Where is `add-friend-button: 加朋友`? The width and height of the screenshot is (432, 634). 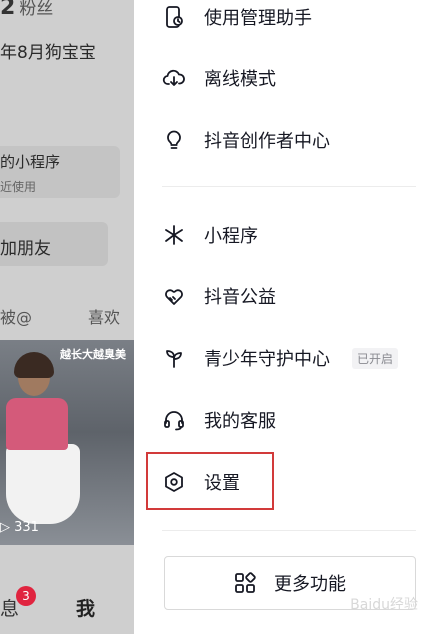 add-friend-button: 加朋友 is located at coordinates (54, 244).